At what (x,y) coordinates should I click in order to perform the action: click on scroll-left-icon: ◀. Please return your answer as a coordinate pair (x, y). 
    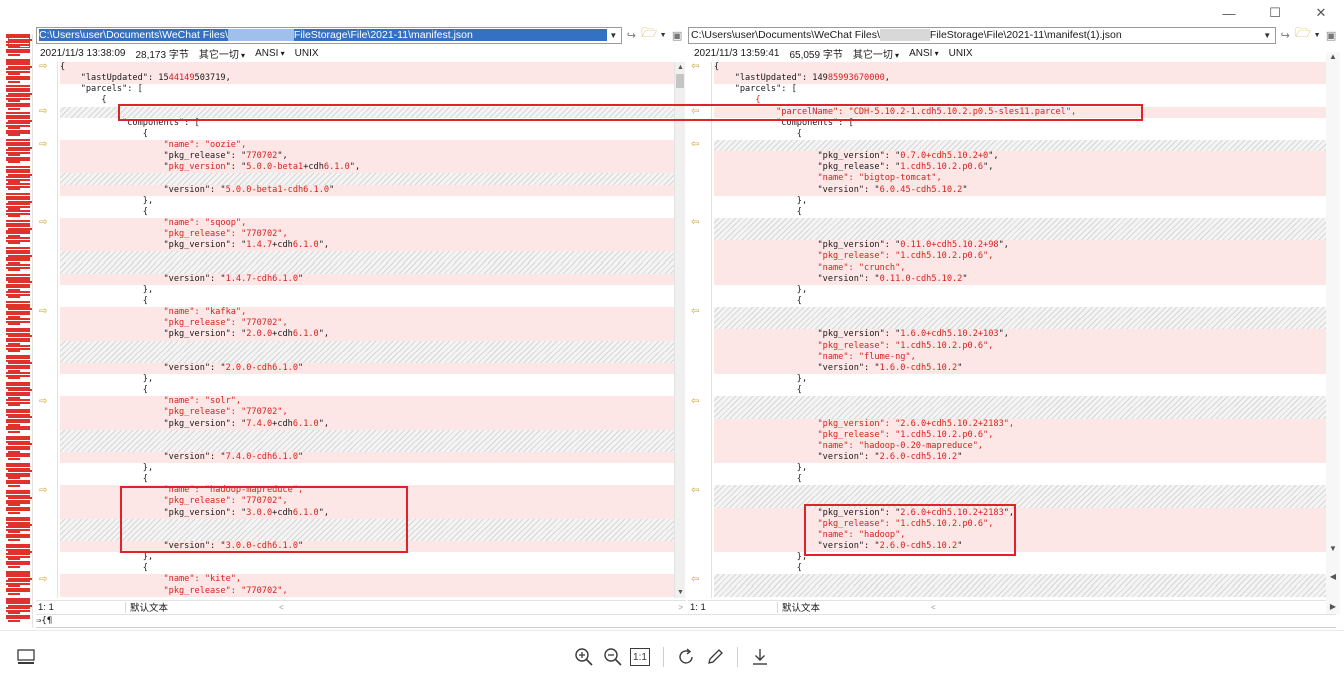
    Looking at the image, I should click on (1333, 576).